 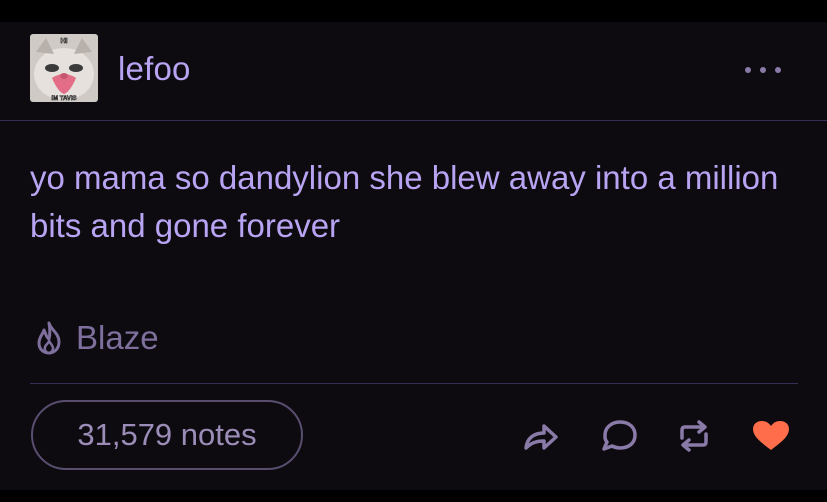 What do you see at coordinates (414, 383) in the screenshot?
I see `footer-divider` at bounding box center [414, 383].